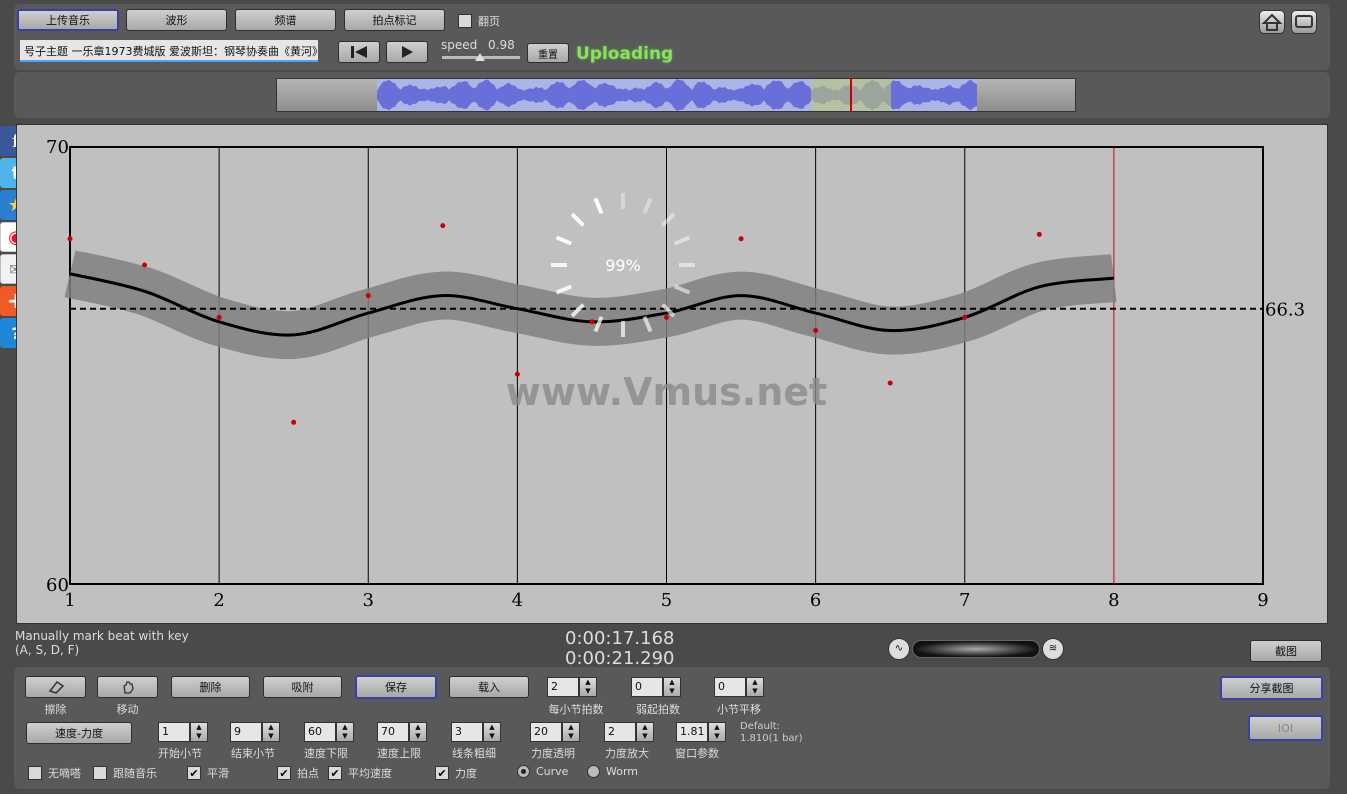 The height and width of the screenshot is (794, 1347). I want to click on load-button: 载入, so click(489, 687).